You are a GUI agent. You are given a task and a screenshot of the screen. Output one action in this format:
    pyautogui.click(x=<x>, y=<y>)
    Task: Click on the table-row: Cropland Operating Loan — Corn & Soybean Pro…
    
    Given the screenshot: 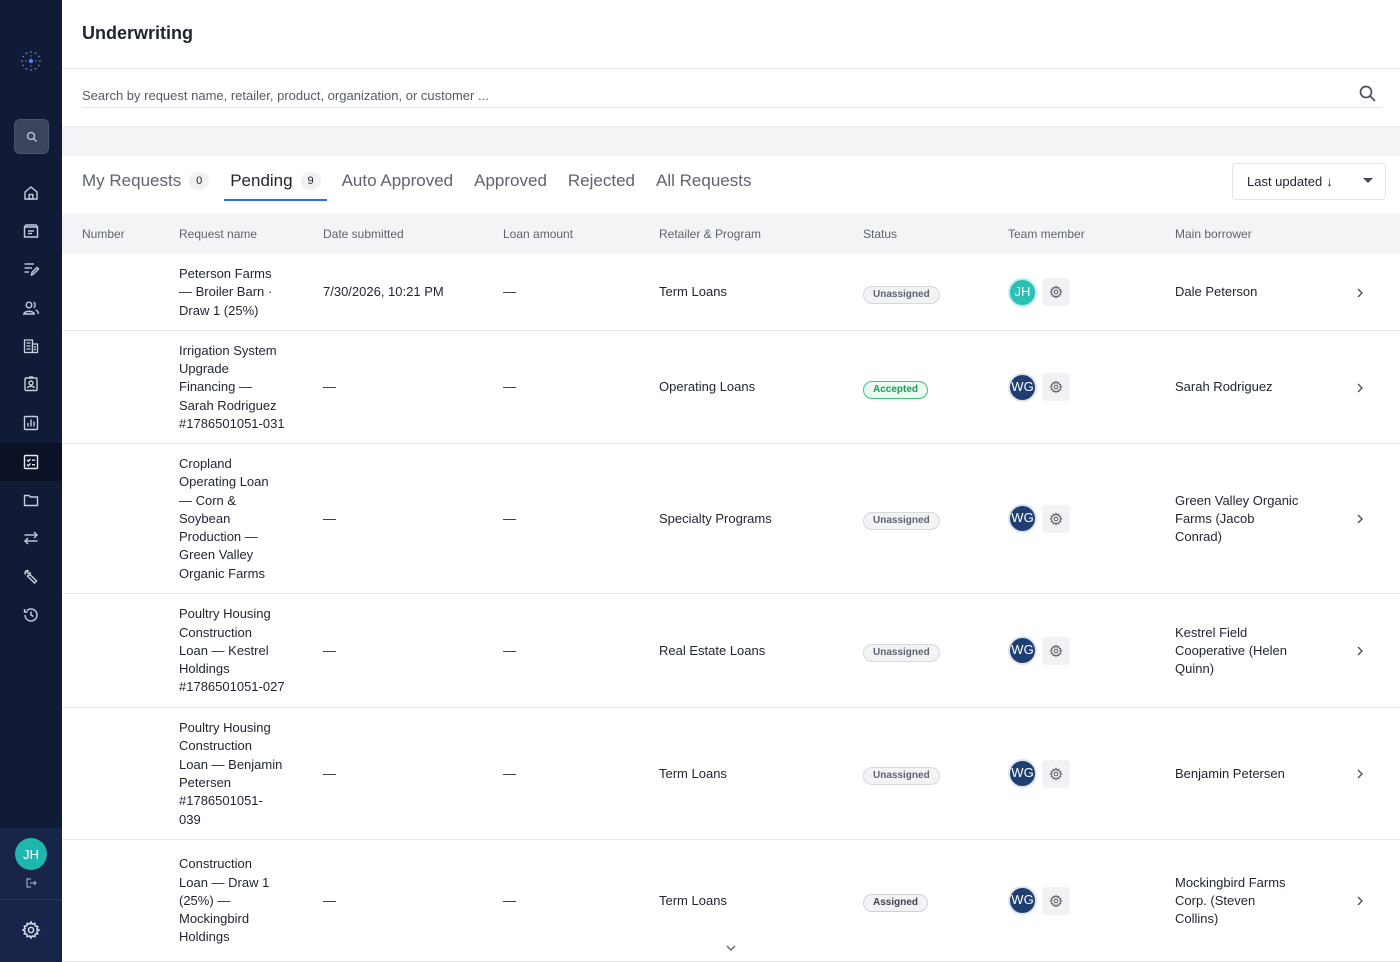 What is the action you would take?
    pyautogui.click(x=731, y=519)
    